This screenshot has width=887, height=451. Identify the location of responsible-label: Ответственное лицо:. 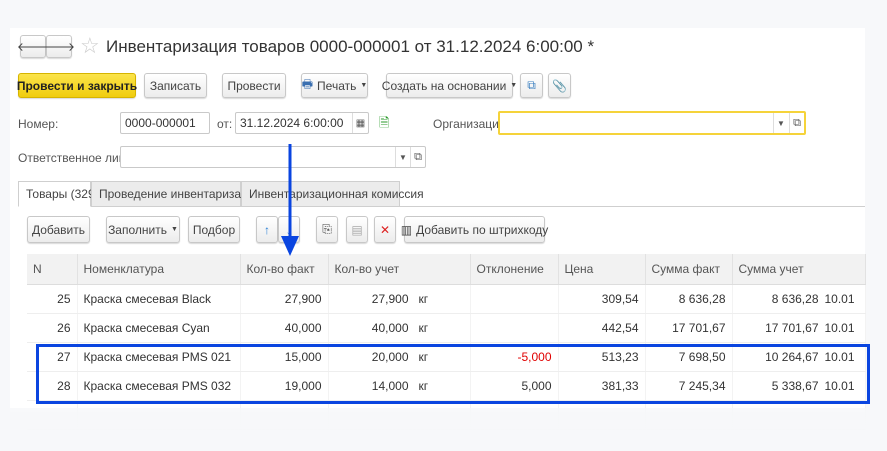
(77, 158).